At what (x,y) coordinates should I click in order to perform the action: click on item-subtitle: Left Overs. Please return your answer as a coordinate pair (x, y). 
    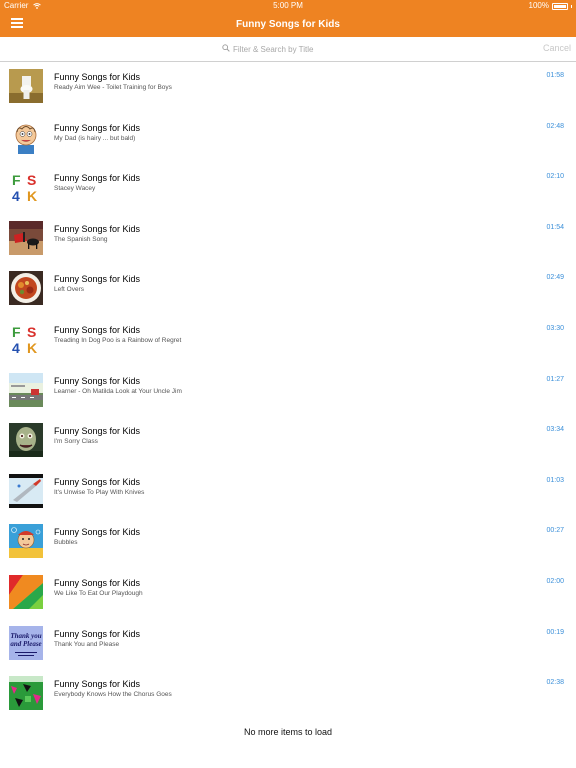
    Looking at the image, I should click on (69, 290).